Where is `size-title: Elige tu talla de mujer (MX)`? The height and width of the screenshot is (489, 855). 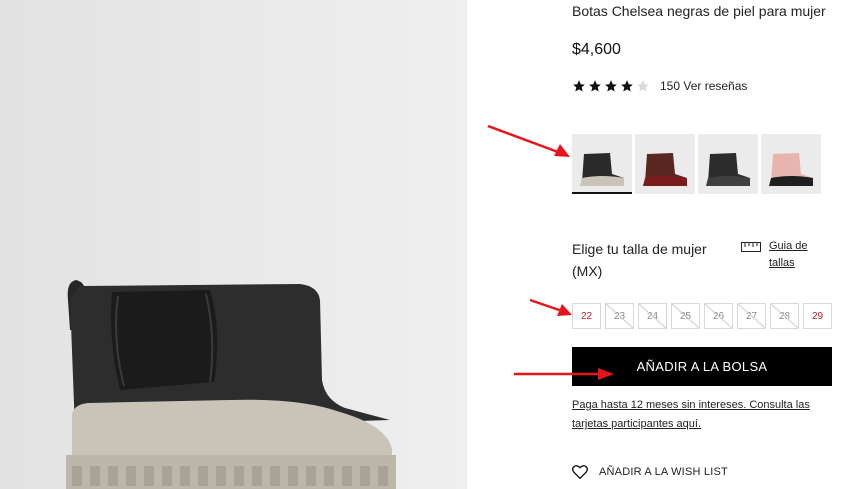 size-title: Elige tu talla de mujer (MX) is located at coordinates (639, 260).